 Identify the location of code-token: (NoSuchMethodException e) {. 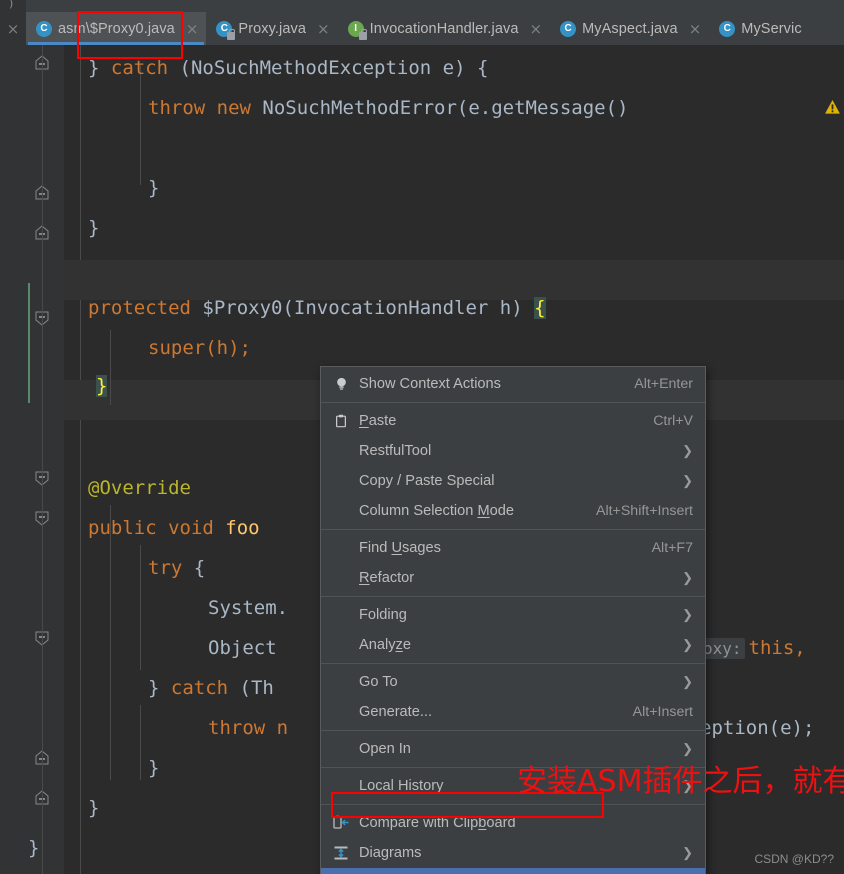
(328, 68).